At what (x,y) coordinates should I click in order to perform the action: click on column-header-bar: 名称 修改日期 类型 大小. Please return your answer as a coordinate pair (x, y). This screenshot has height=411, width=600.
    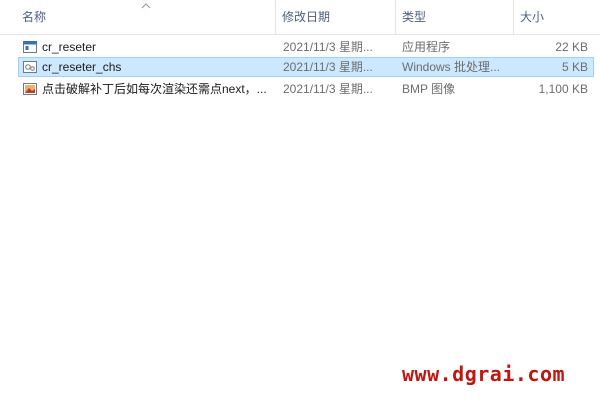
    Looking at the image, I should click on (300, 17).